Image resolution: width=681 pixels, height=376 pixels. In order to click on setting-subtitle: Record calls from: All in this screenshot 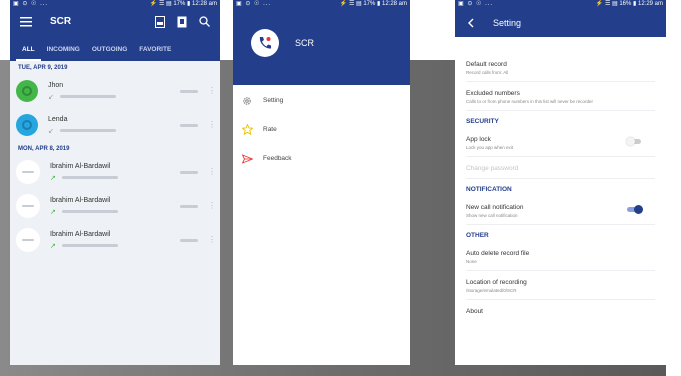, I will do `click(487, 72)`.